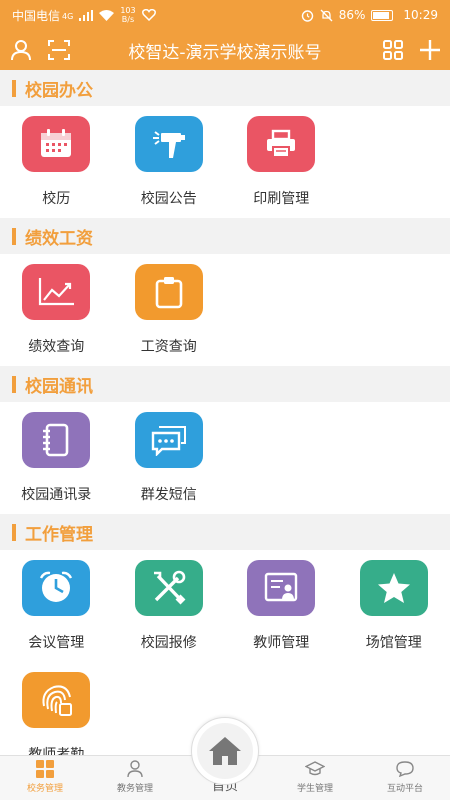  Describe the element at coordinates (68, 16) in the screenshot. I see `network-type: 4G` at that location.